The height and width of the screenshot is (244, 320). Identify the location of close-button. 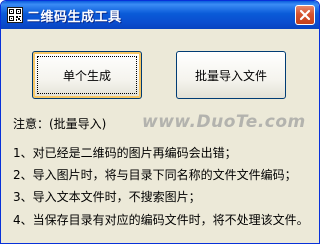
(305, 15).